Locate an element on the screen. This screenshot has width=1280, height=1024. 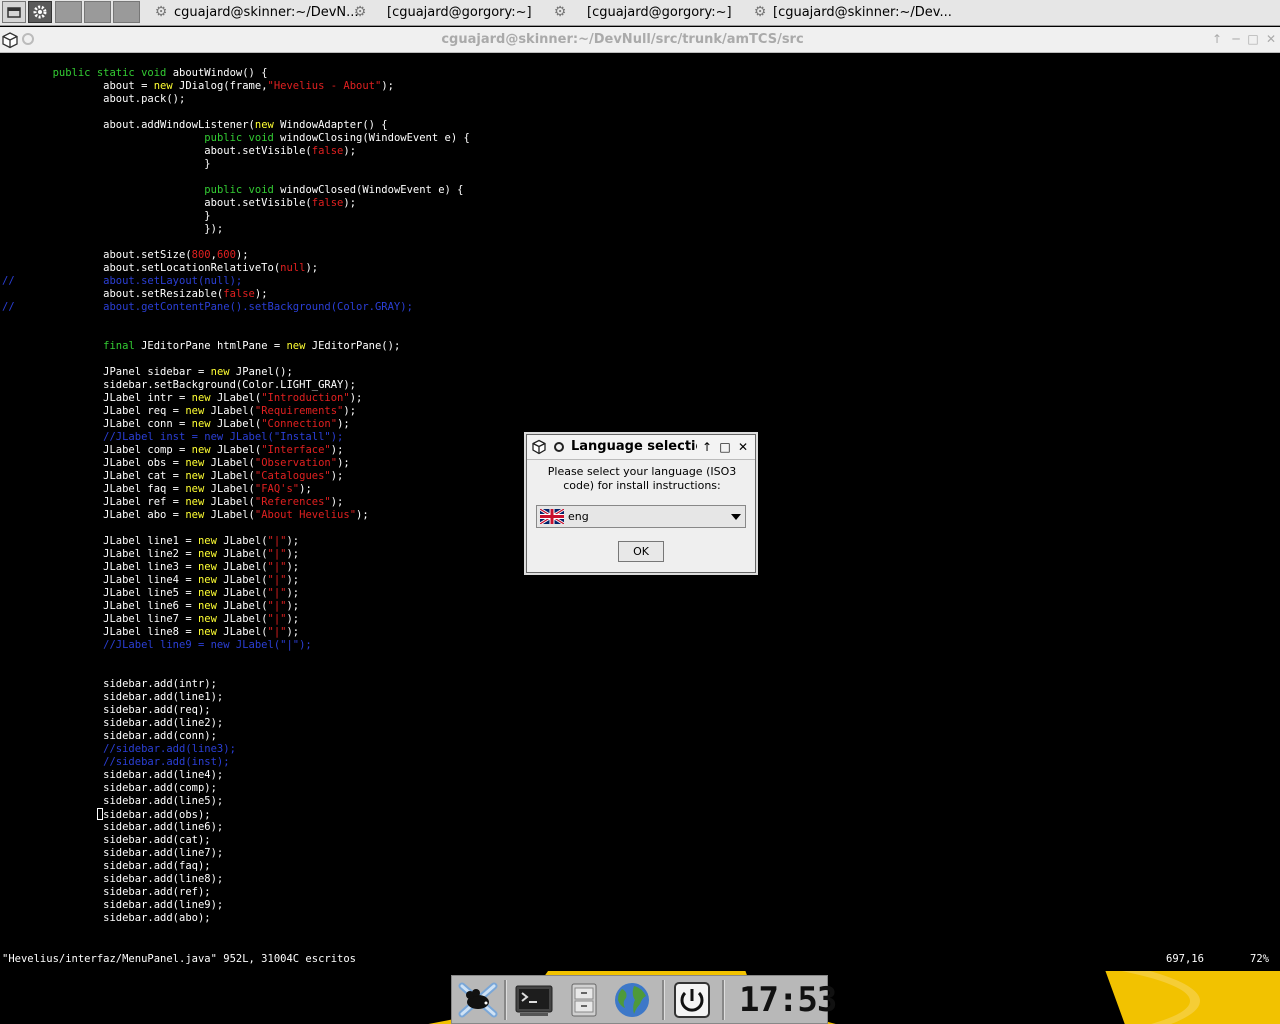
workspace-3-button is located at coordinates (126, 12).